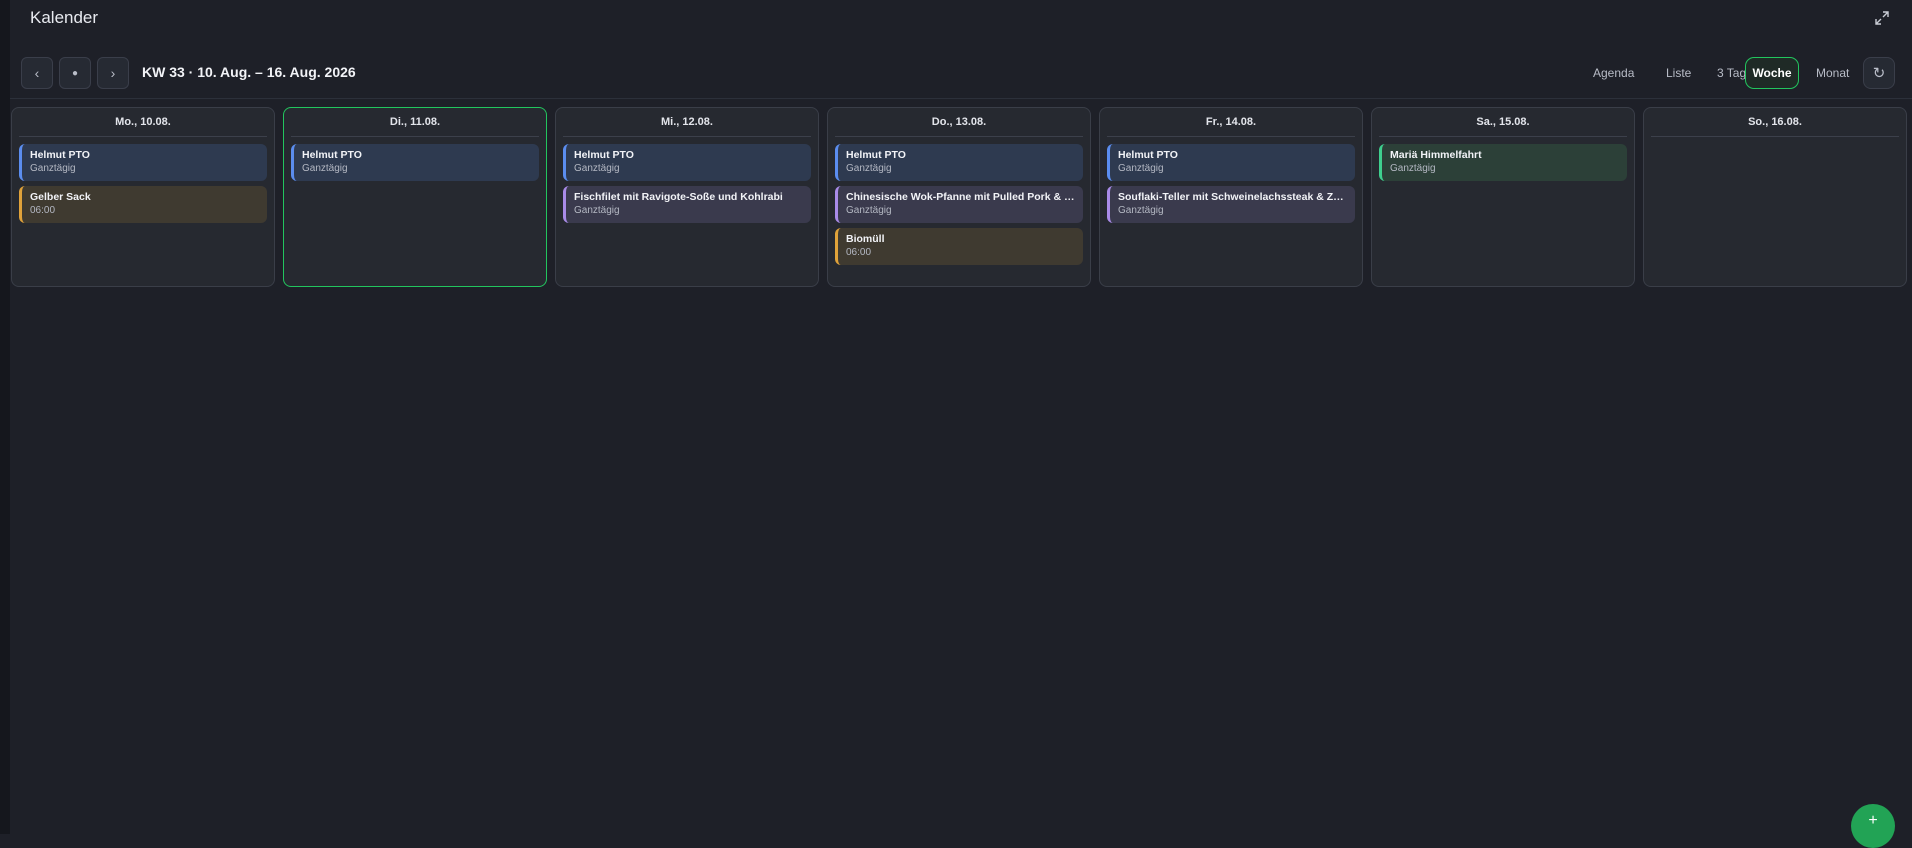  Describe the element at coordinates (1613, 73) in the screenshot. I see `view-agenda-button: Agenda` at that location.